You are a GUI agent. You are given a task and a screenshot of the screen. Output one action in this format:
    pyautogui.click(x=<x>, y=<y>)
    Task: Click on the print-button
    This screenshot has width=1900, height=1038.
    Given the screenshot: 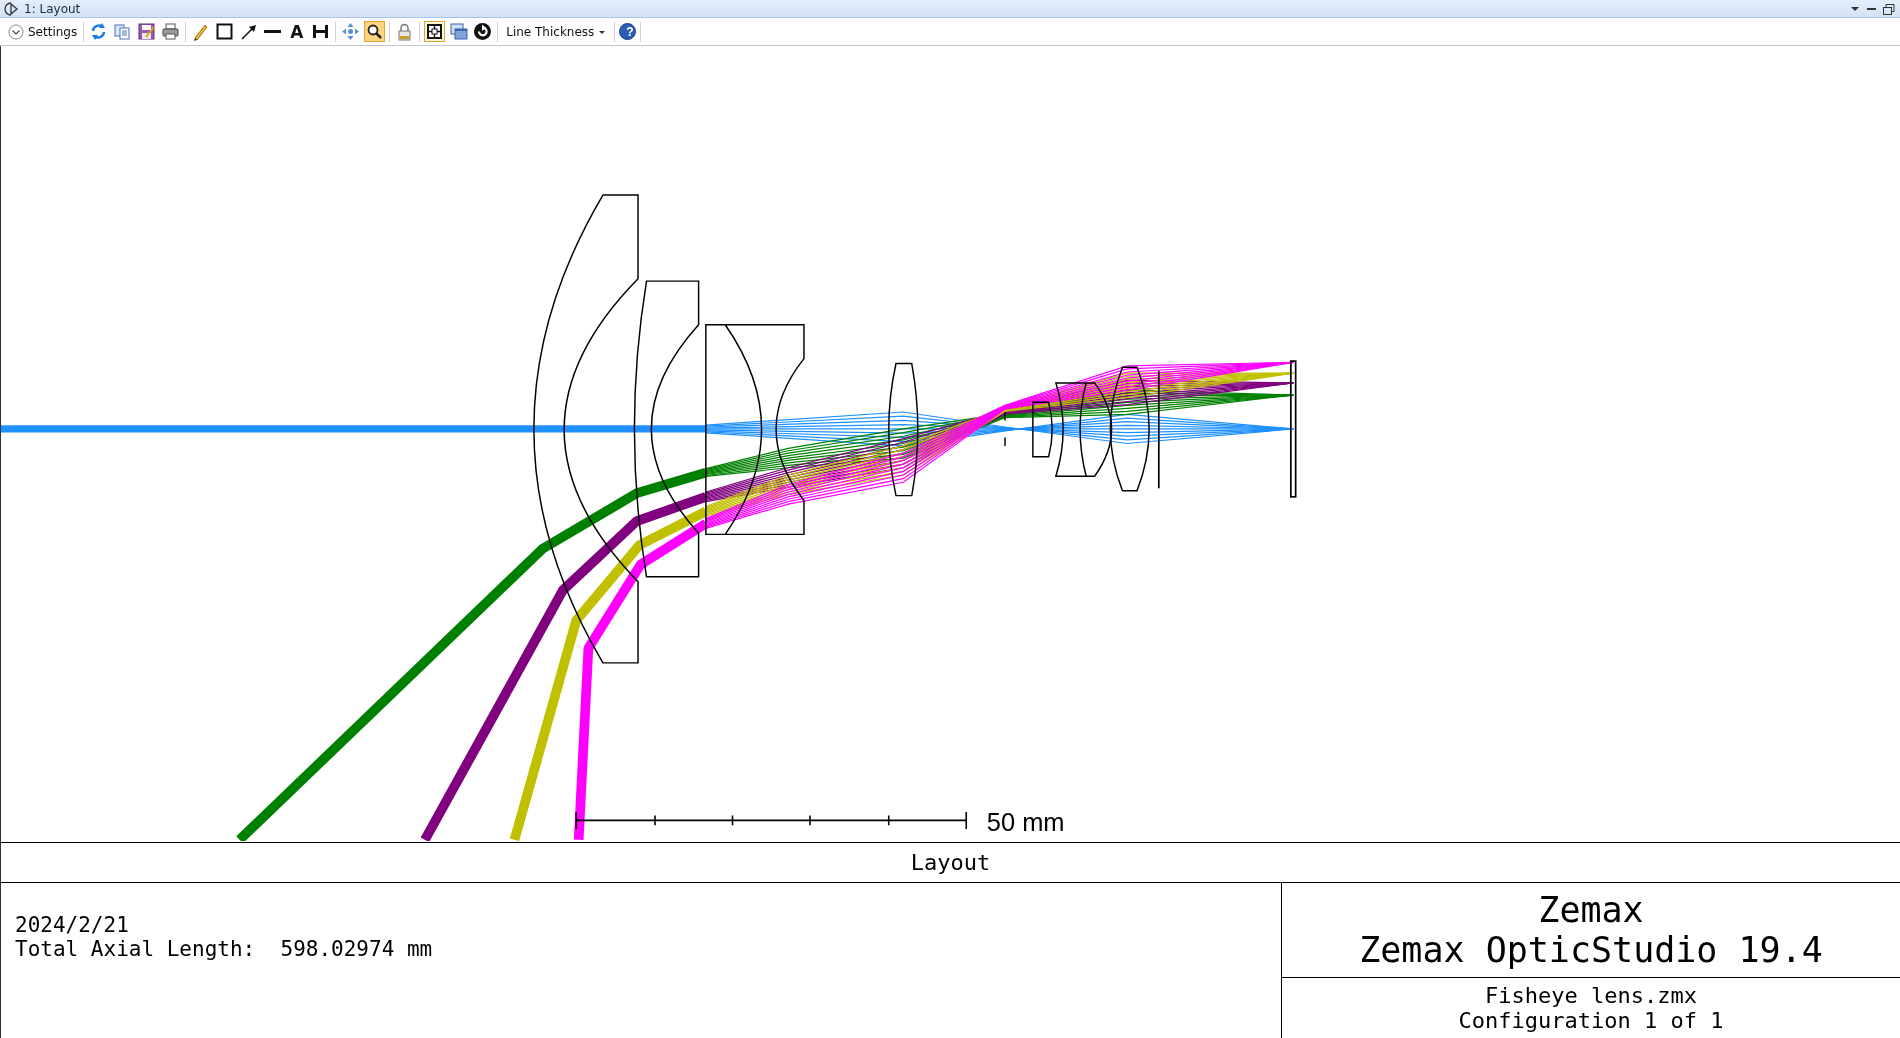 What is the action you would take?
    pyautogui.click(x=171, y=31)
    